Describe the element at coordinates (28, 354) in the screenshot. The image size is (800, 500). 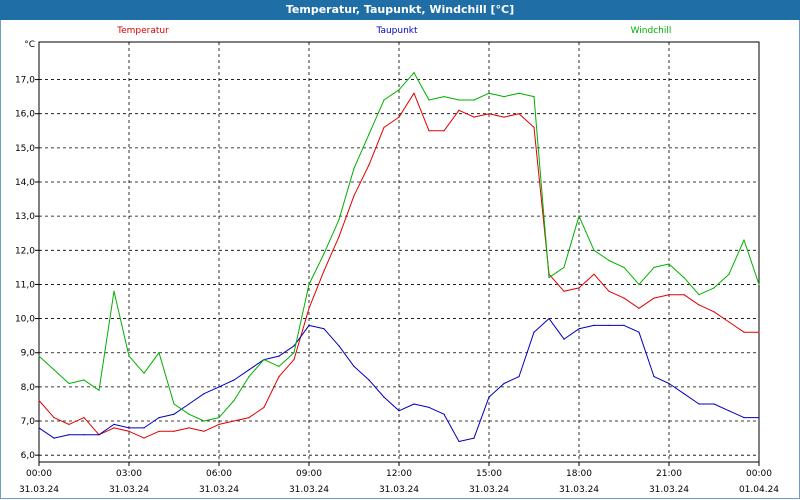
I see `y-tick-label: 9,0` at that location.